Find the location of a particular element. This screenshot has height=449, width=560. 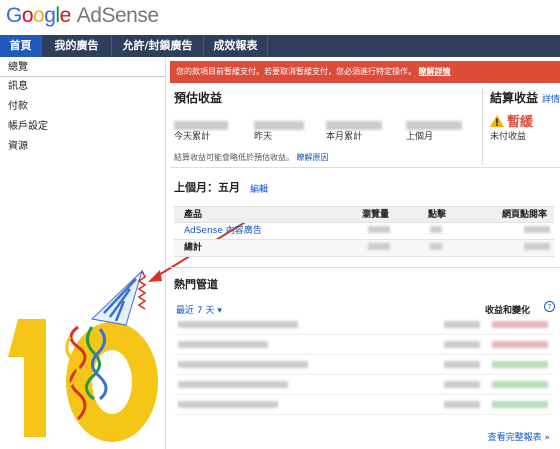

period-label-yesterday: 昨天 is located at coordinates (263, 137).